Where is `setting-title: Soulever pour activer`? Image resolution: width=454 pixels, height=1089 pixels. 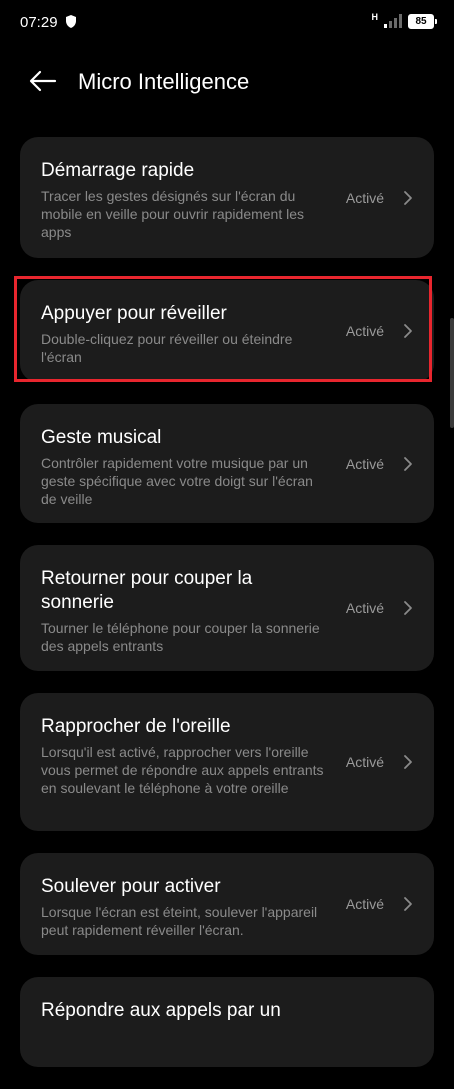
setting-title: Soulever pour activer is located at coordinates (131, 886).